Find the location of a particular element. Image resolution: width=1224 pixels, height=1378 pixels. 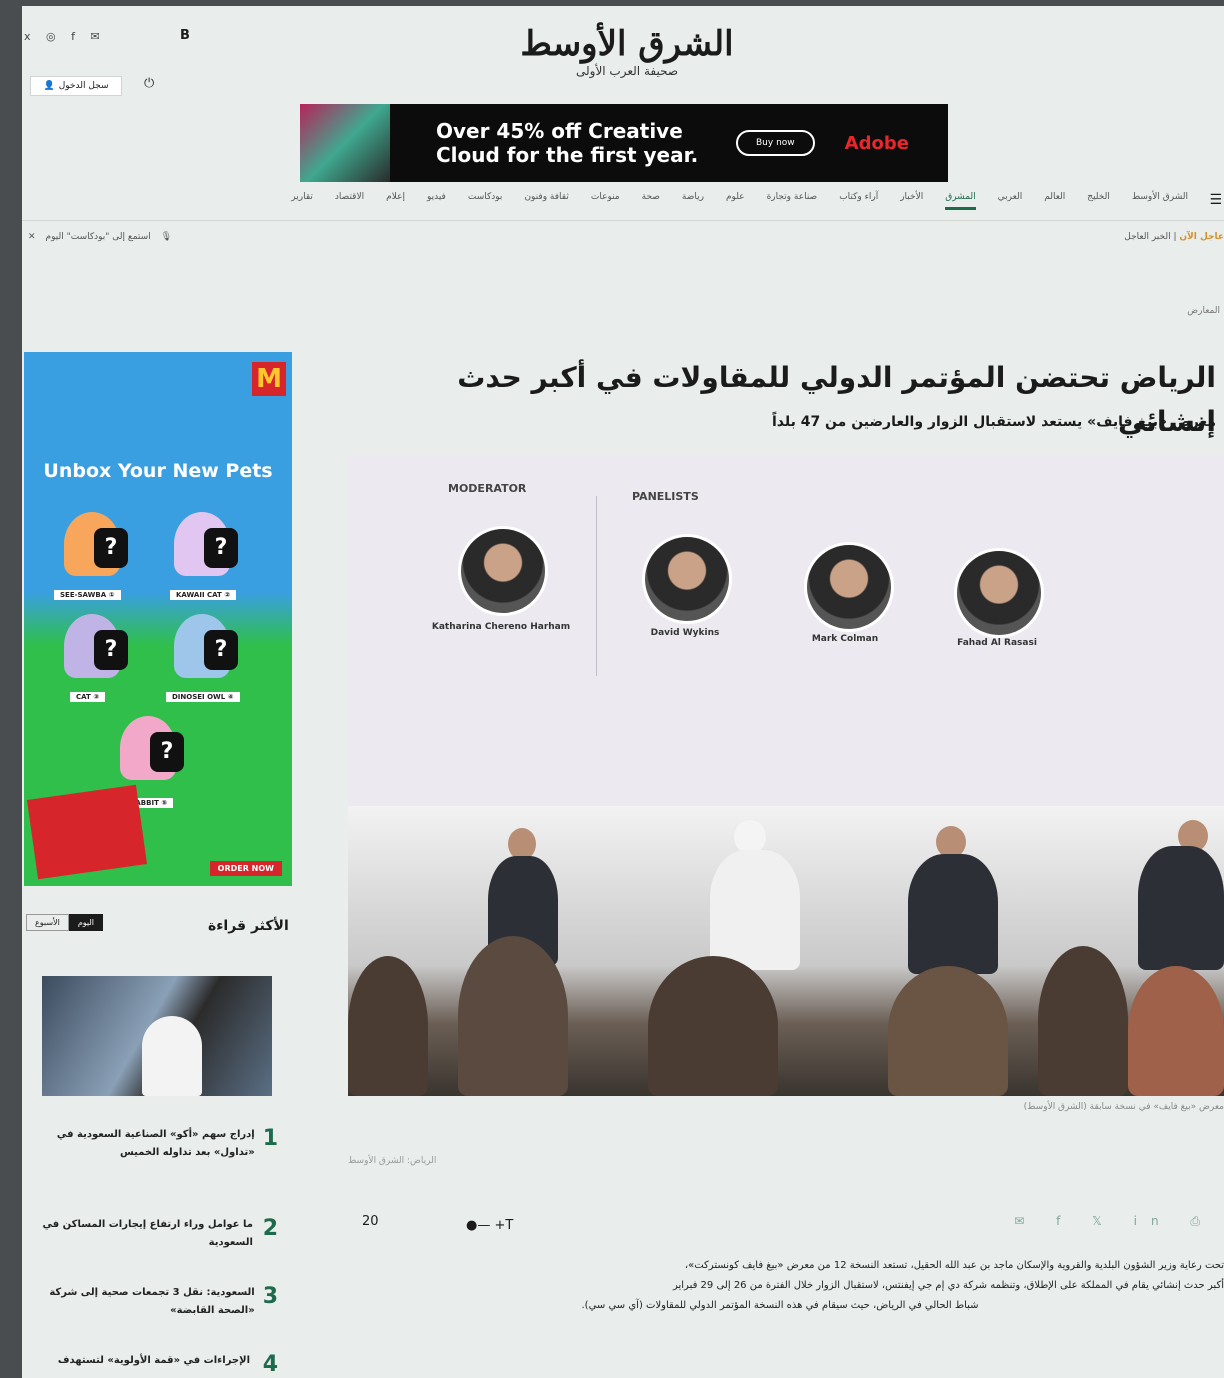

most-read-tabs: الأسبوع اليوم is located at coordinates (64, 922).